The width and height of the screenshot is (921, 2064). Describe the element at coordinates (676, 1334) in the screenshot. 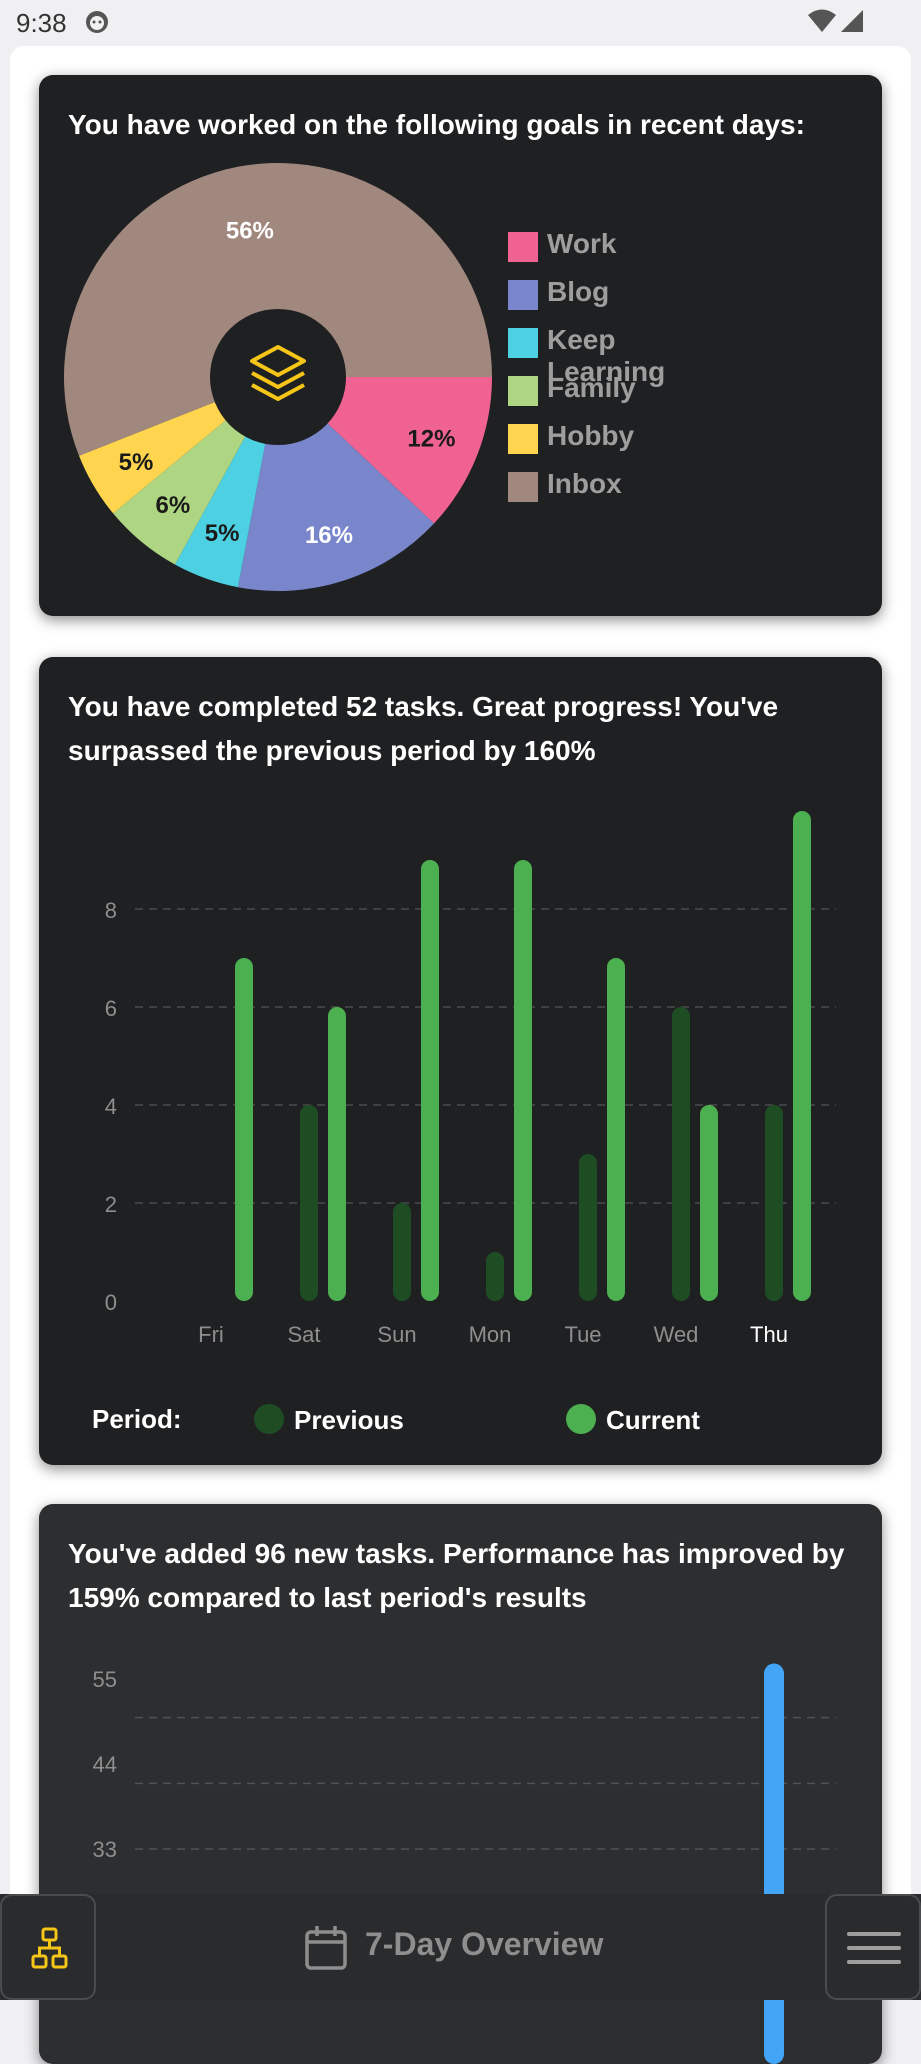

I see `x-tick-label: Wed` at that location.